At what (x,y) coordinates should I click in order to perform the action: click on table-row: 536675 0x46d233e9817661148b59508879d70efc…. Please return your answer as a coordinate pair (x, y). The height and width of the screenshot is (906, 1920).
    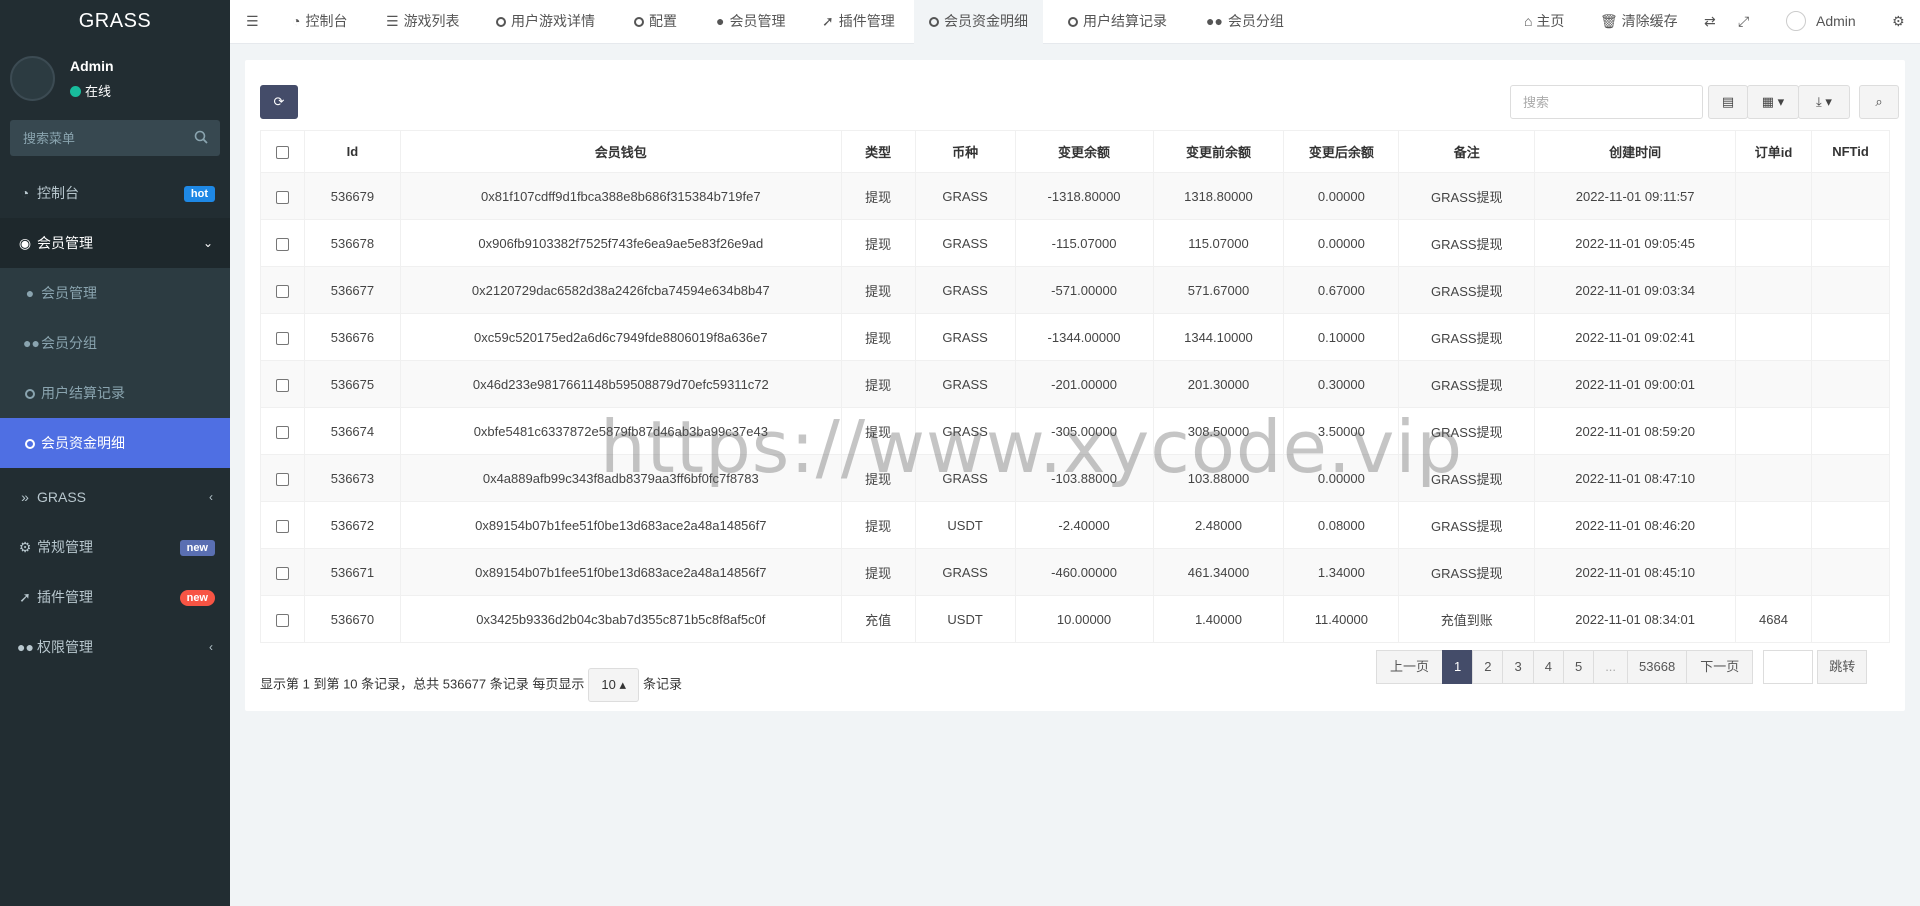
    Looking at the image, I should click on (1075, 384).